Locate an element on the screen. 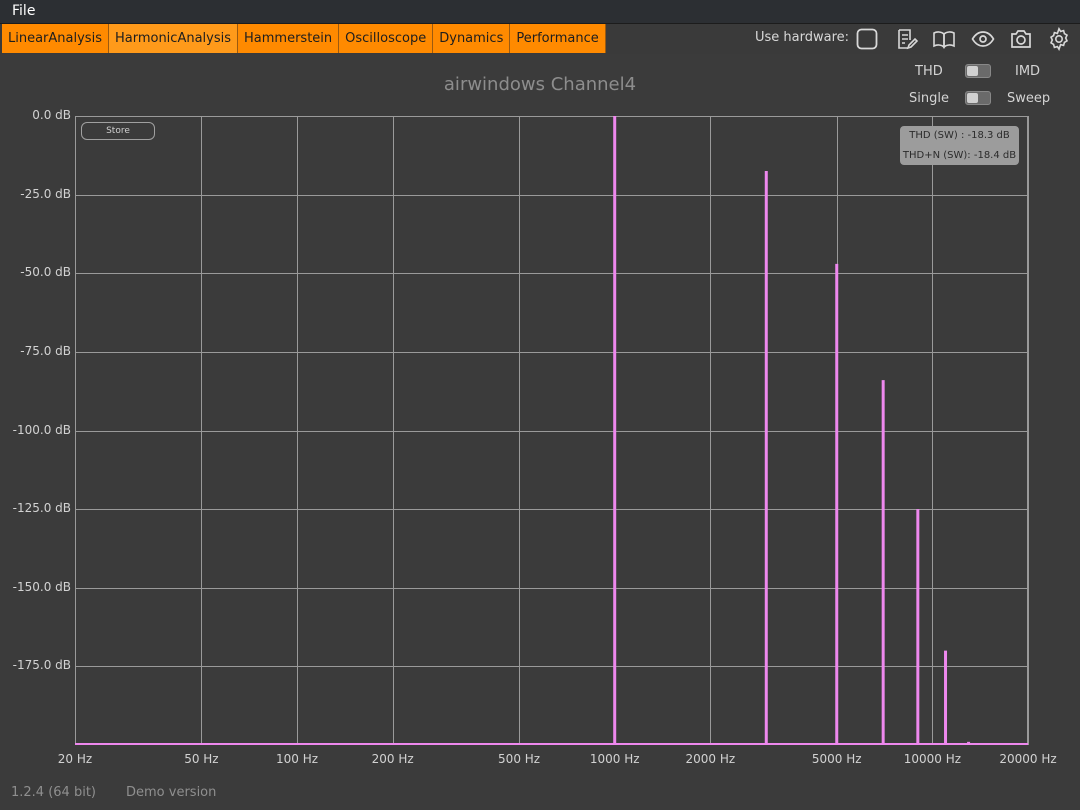 The image size is (1080, 810). y-tick-label: -50.0 dB is located at coordinates (45, 272).